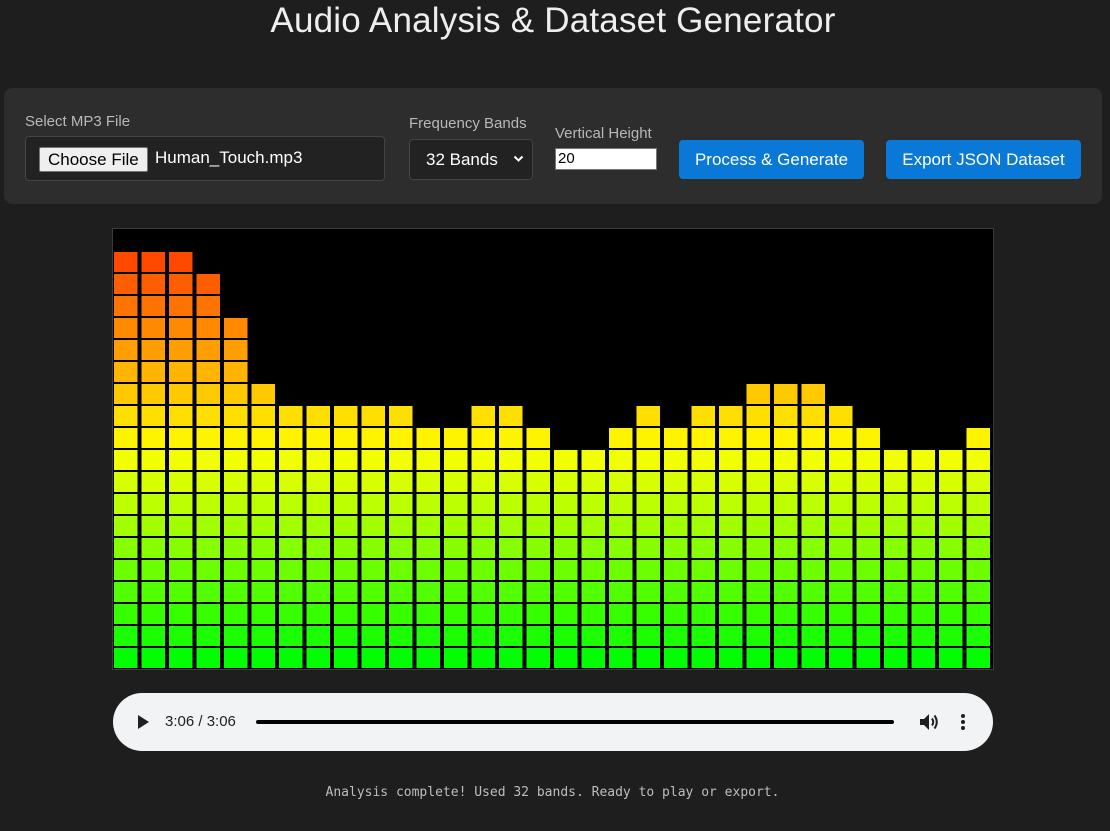 The height and width of the screenshot is (831, 1110). What do you see at coordinates (143, 722) in the screenshot?
I see `play-icon` at bounding box center [143, 722].